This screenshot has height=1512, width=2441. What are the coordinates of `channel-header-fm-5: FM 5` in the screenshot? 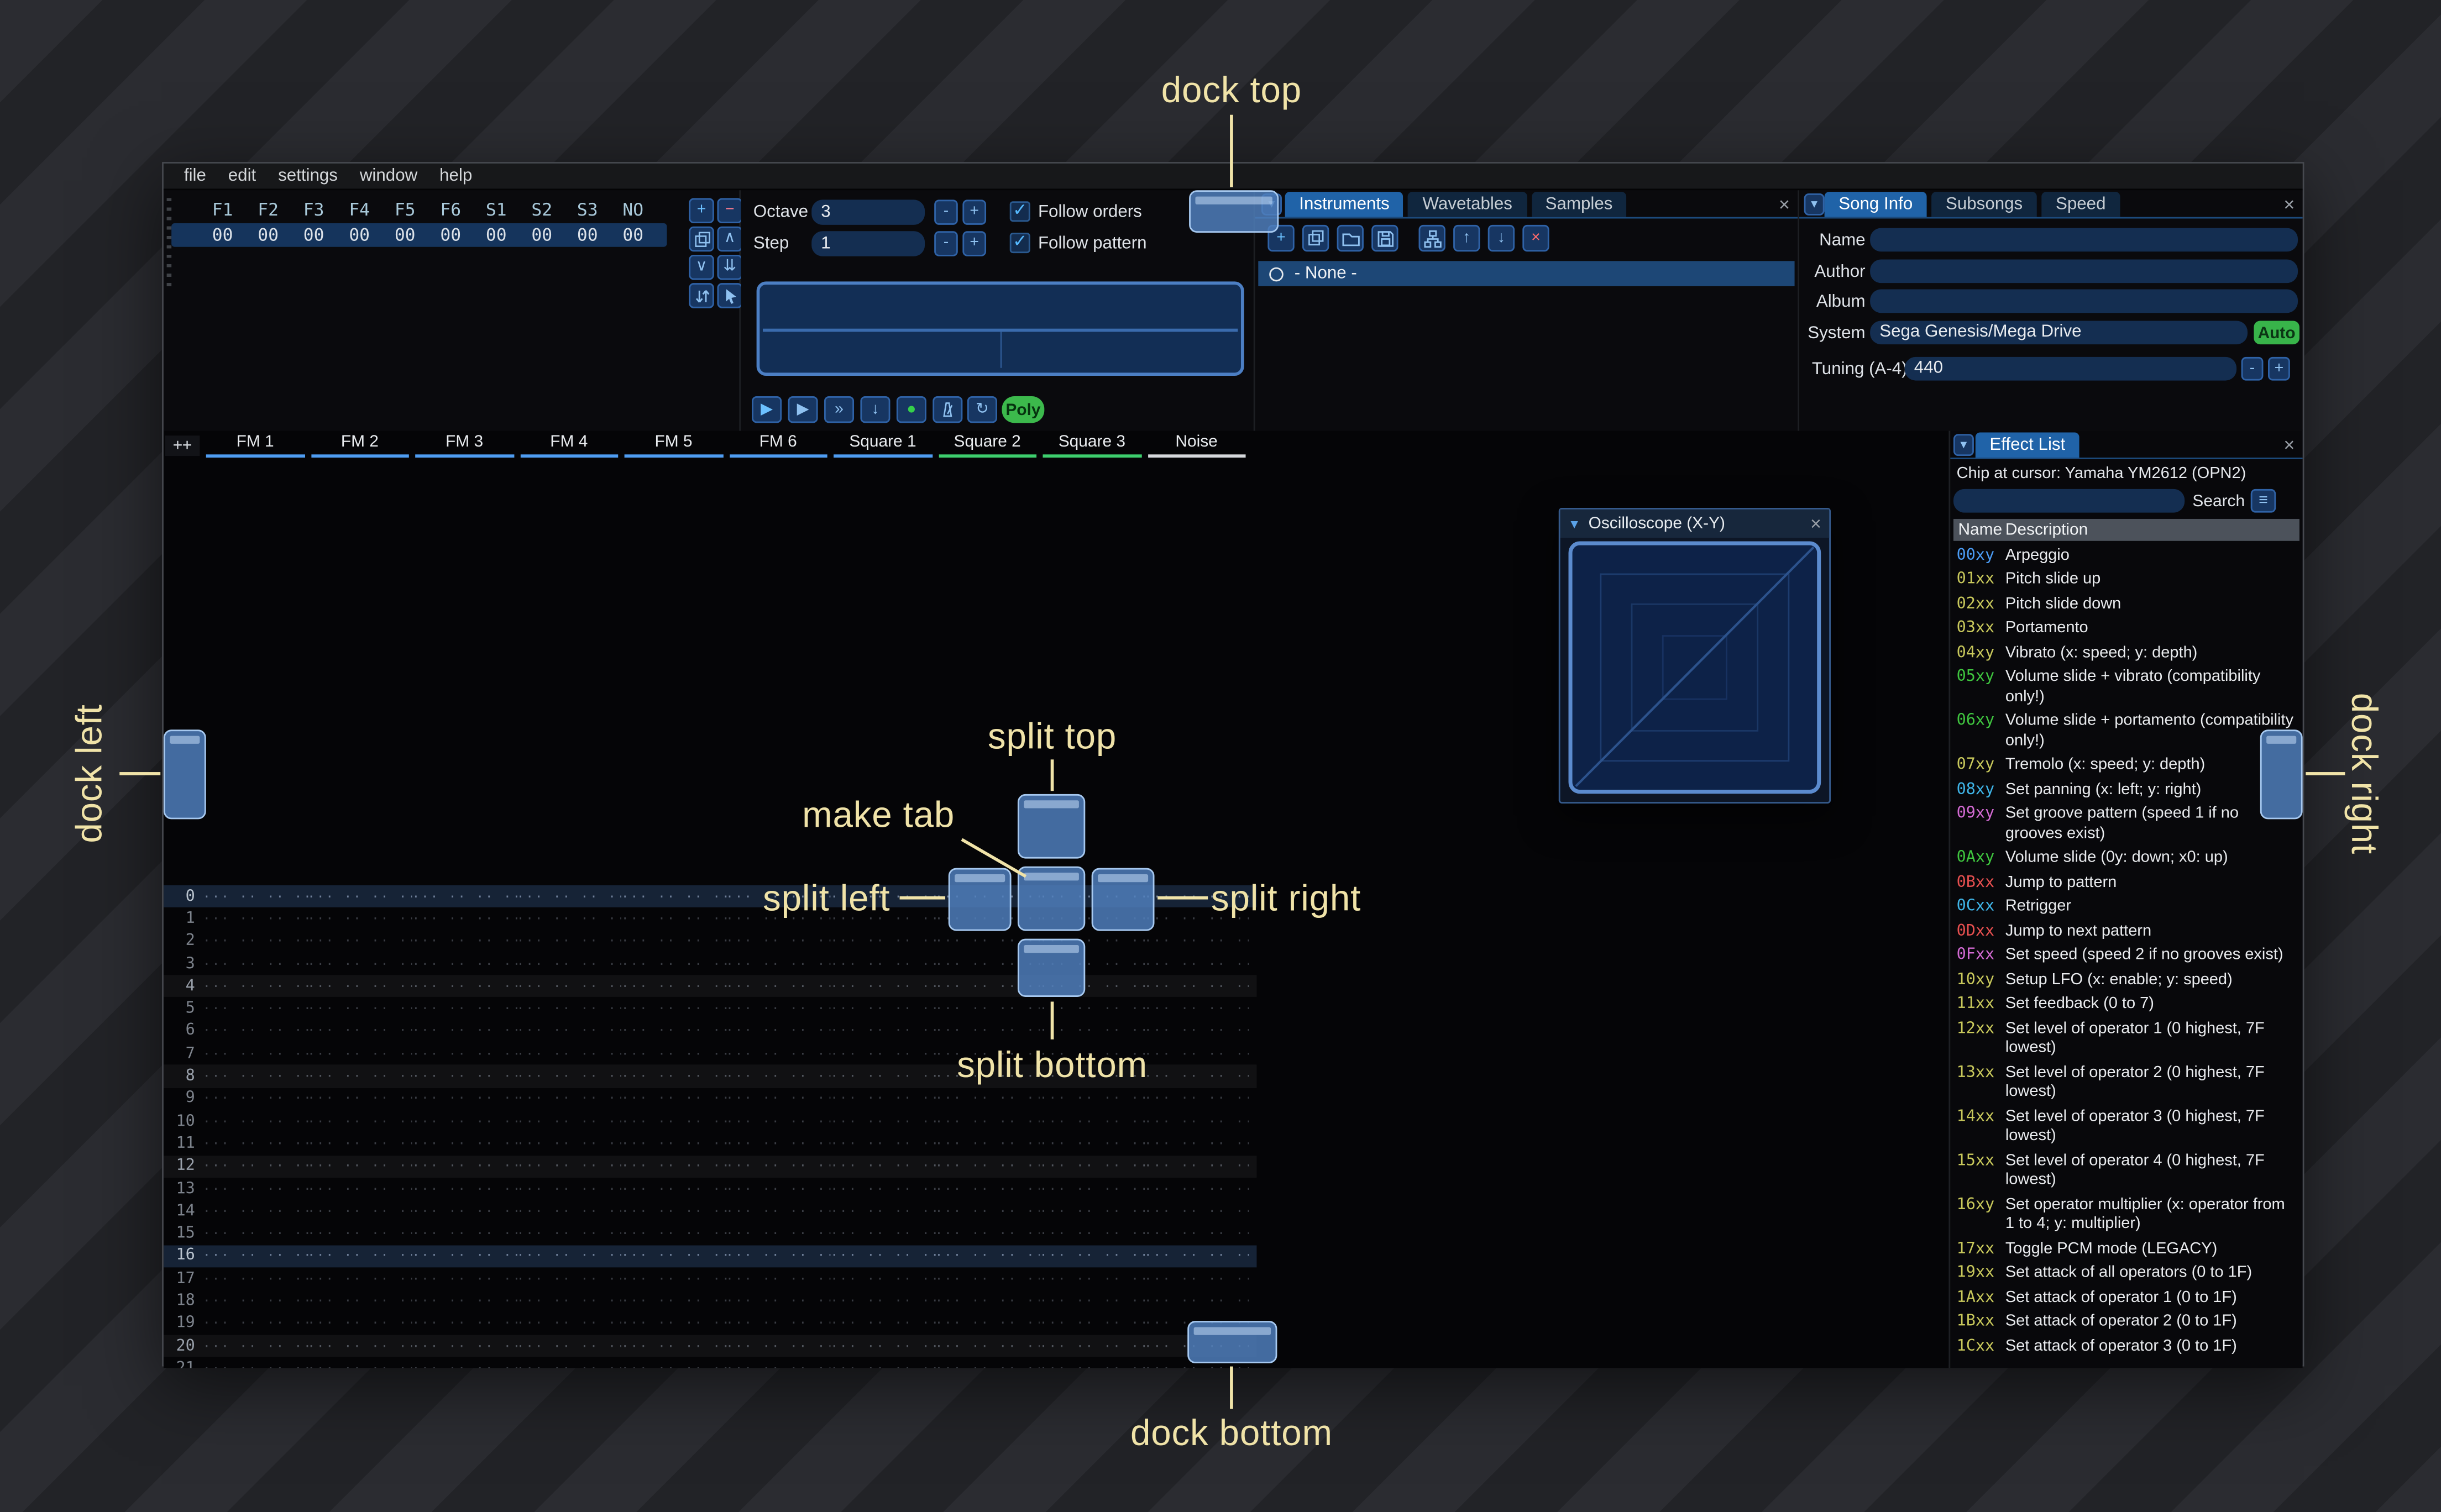 It's located at (673, 445).